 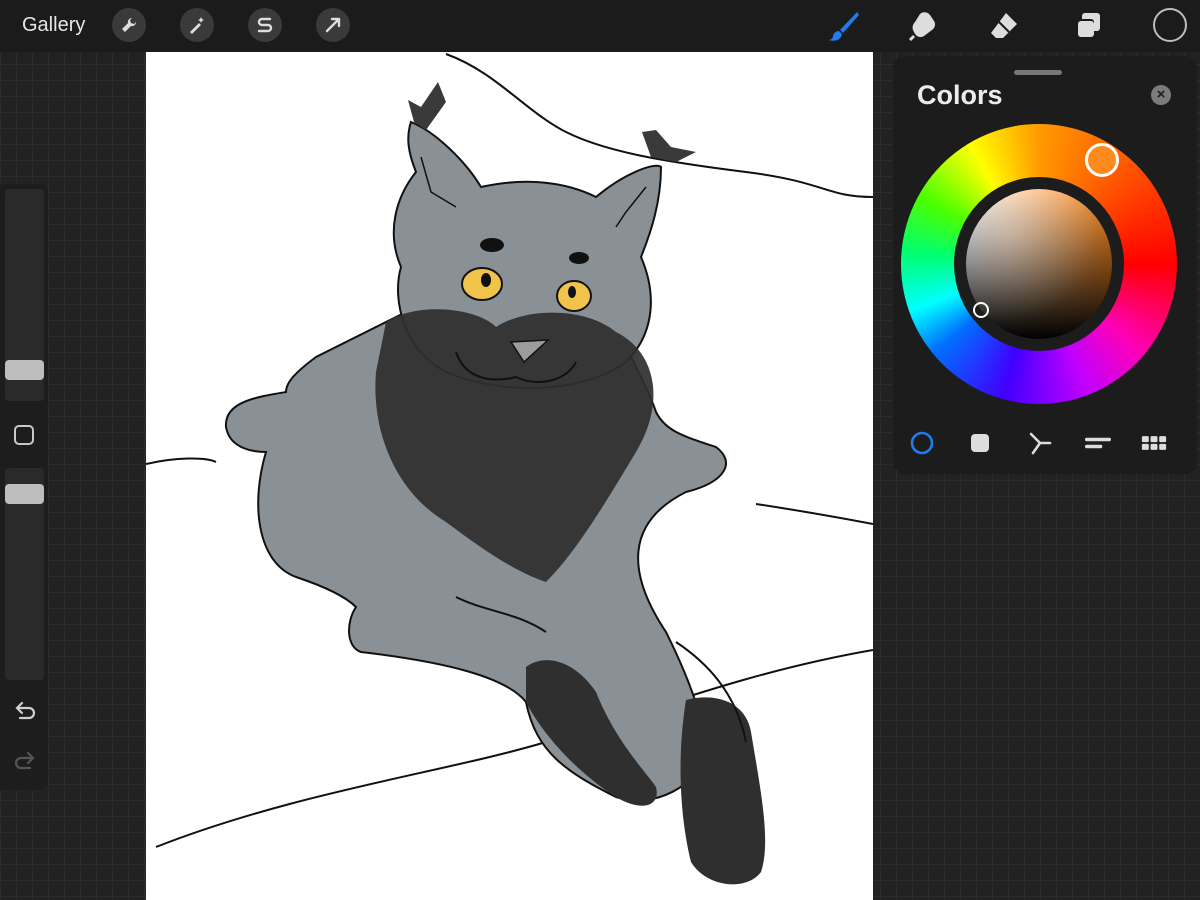 I want to click on redo-icon, so click(x=25, y=761).